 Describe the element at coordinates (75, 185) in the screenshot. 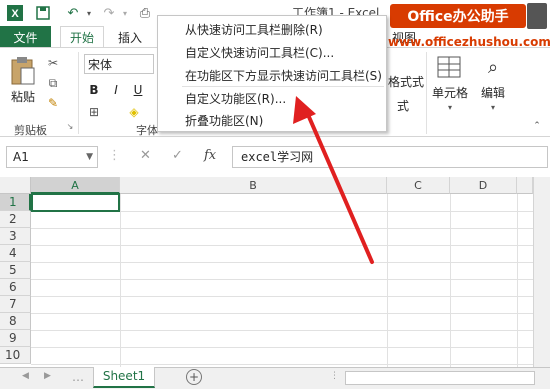

I see `column-header: A` at that location.